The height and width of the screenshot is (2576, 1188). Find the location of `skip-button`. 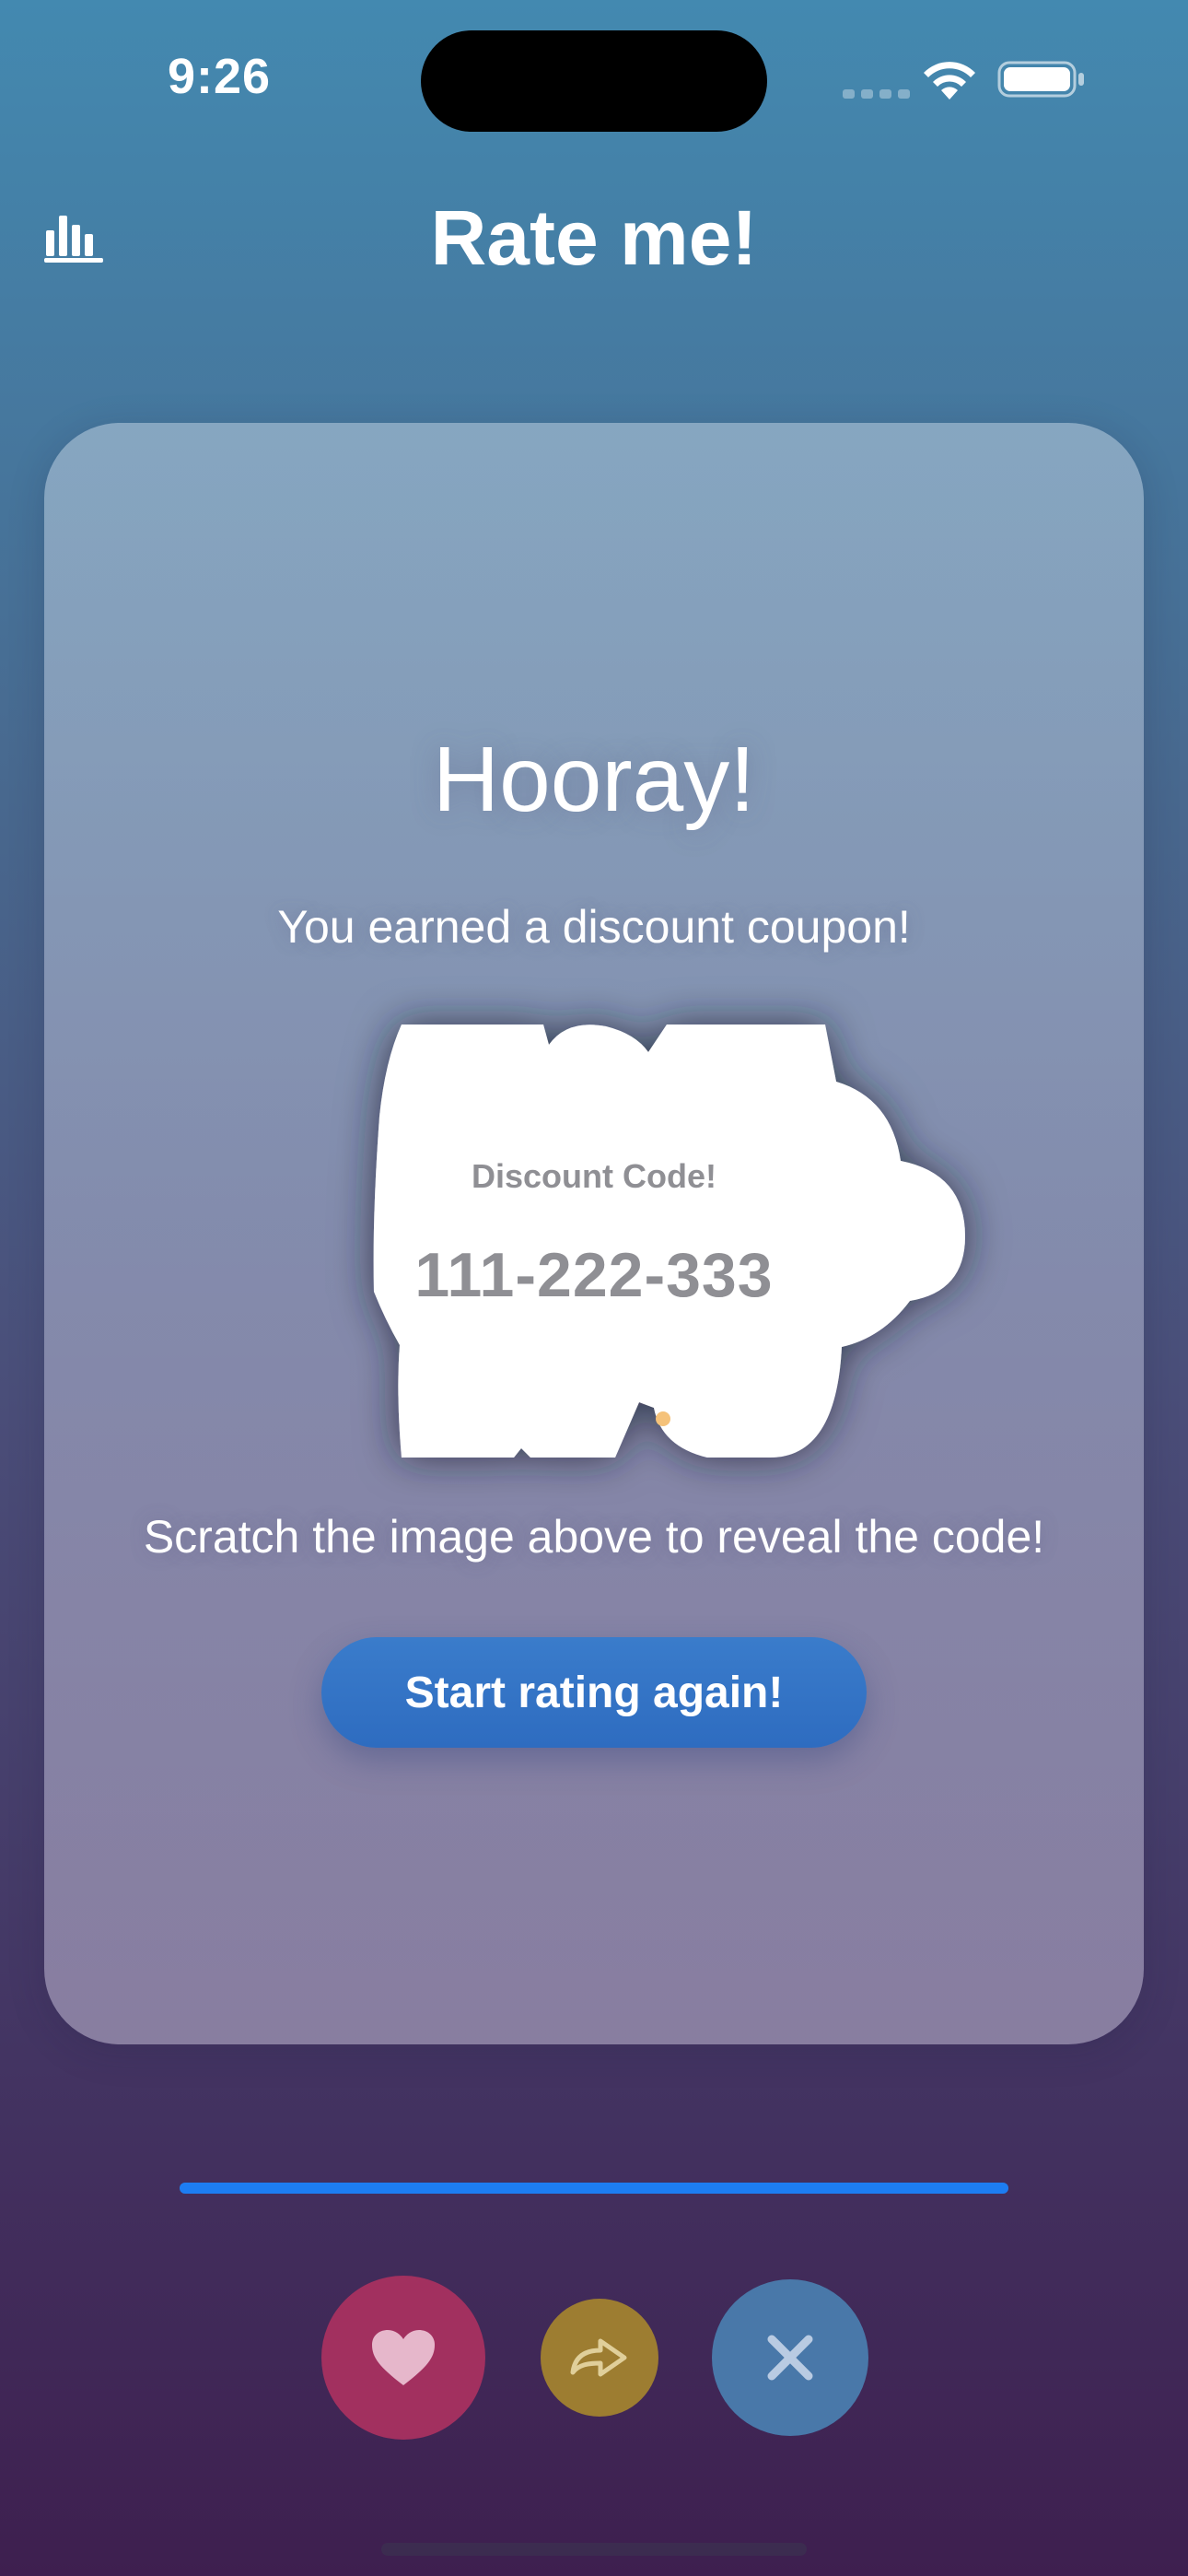

skip-button is located at coordinates (599, 2358).